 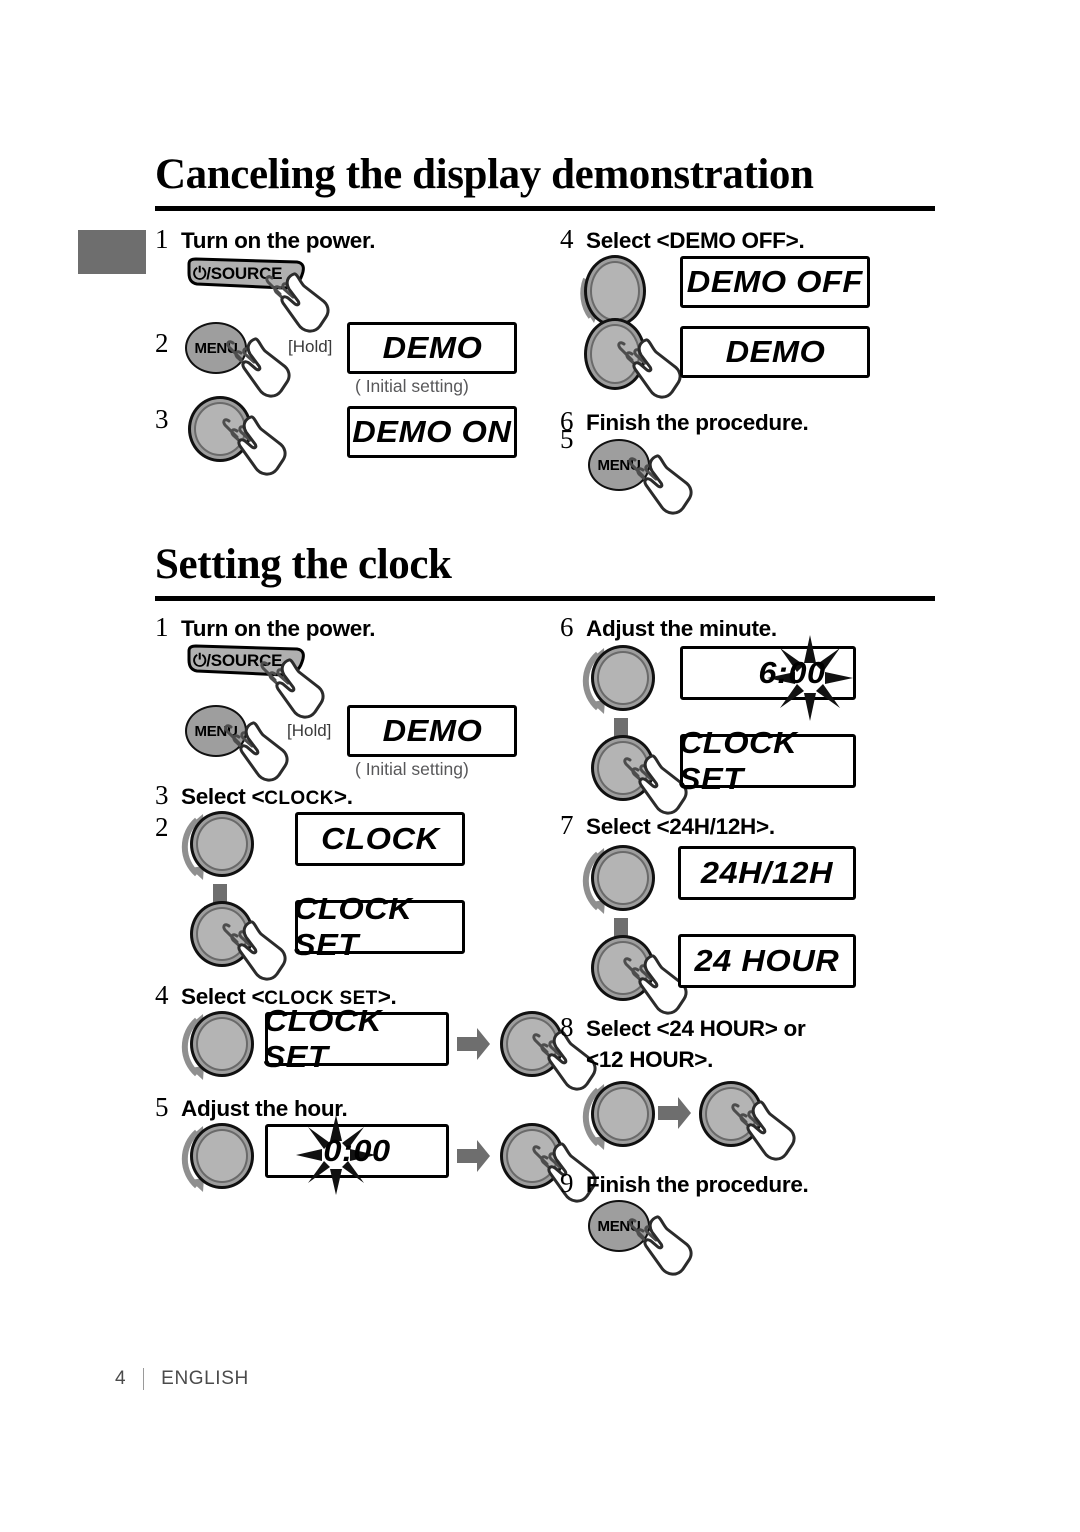 I want to click on step-label-post: >., so click(x=343, y=796).